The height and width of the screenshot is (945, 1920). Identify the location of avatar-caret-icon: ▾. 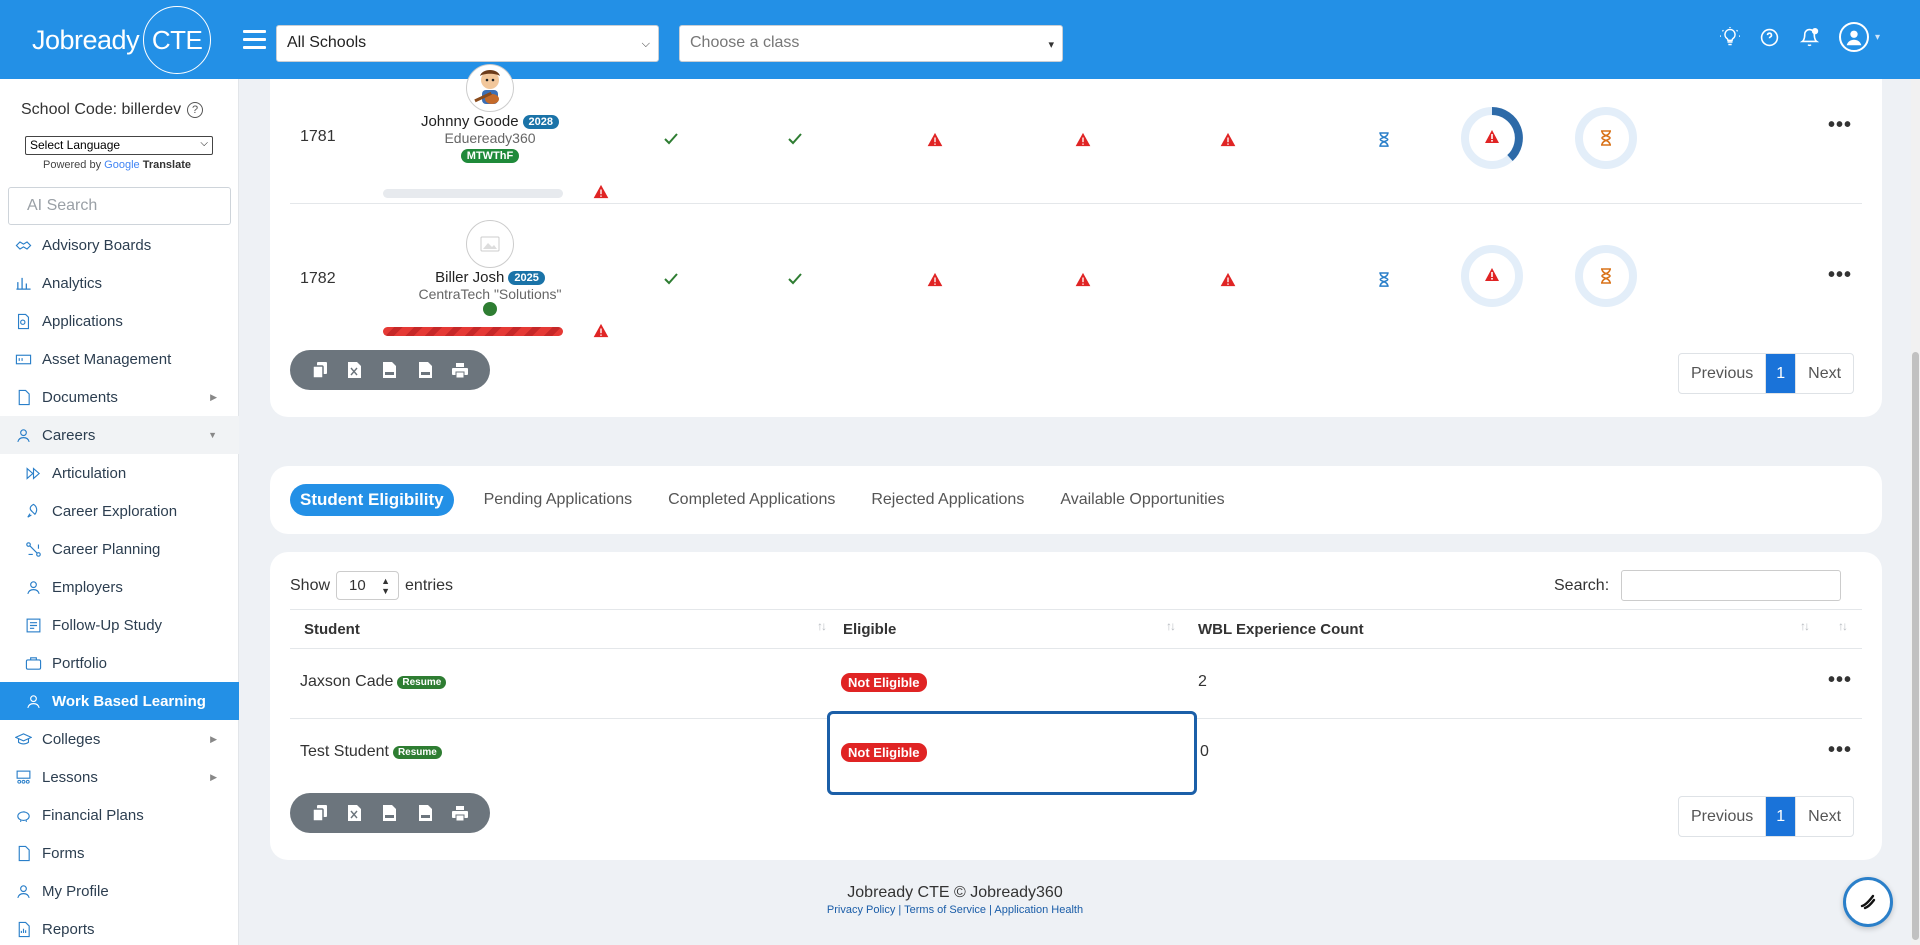
(1877, 37).